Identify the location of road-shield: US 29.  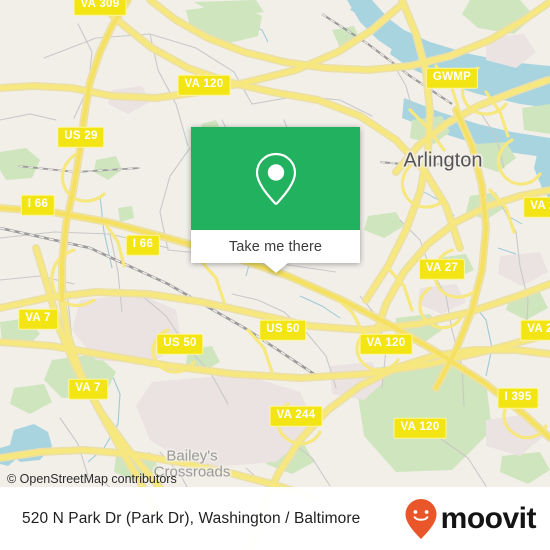
(81, 137).